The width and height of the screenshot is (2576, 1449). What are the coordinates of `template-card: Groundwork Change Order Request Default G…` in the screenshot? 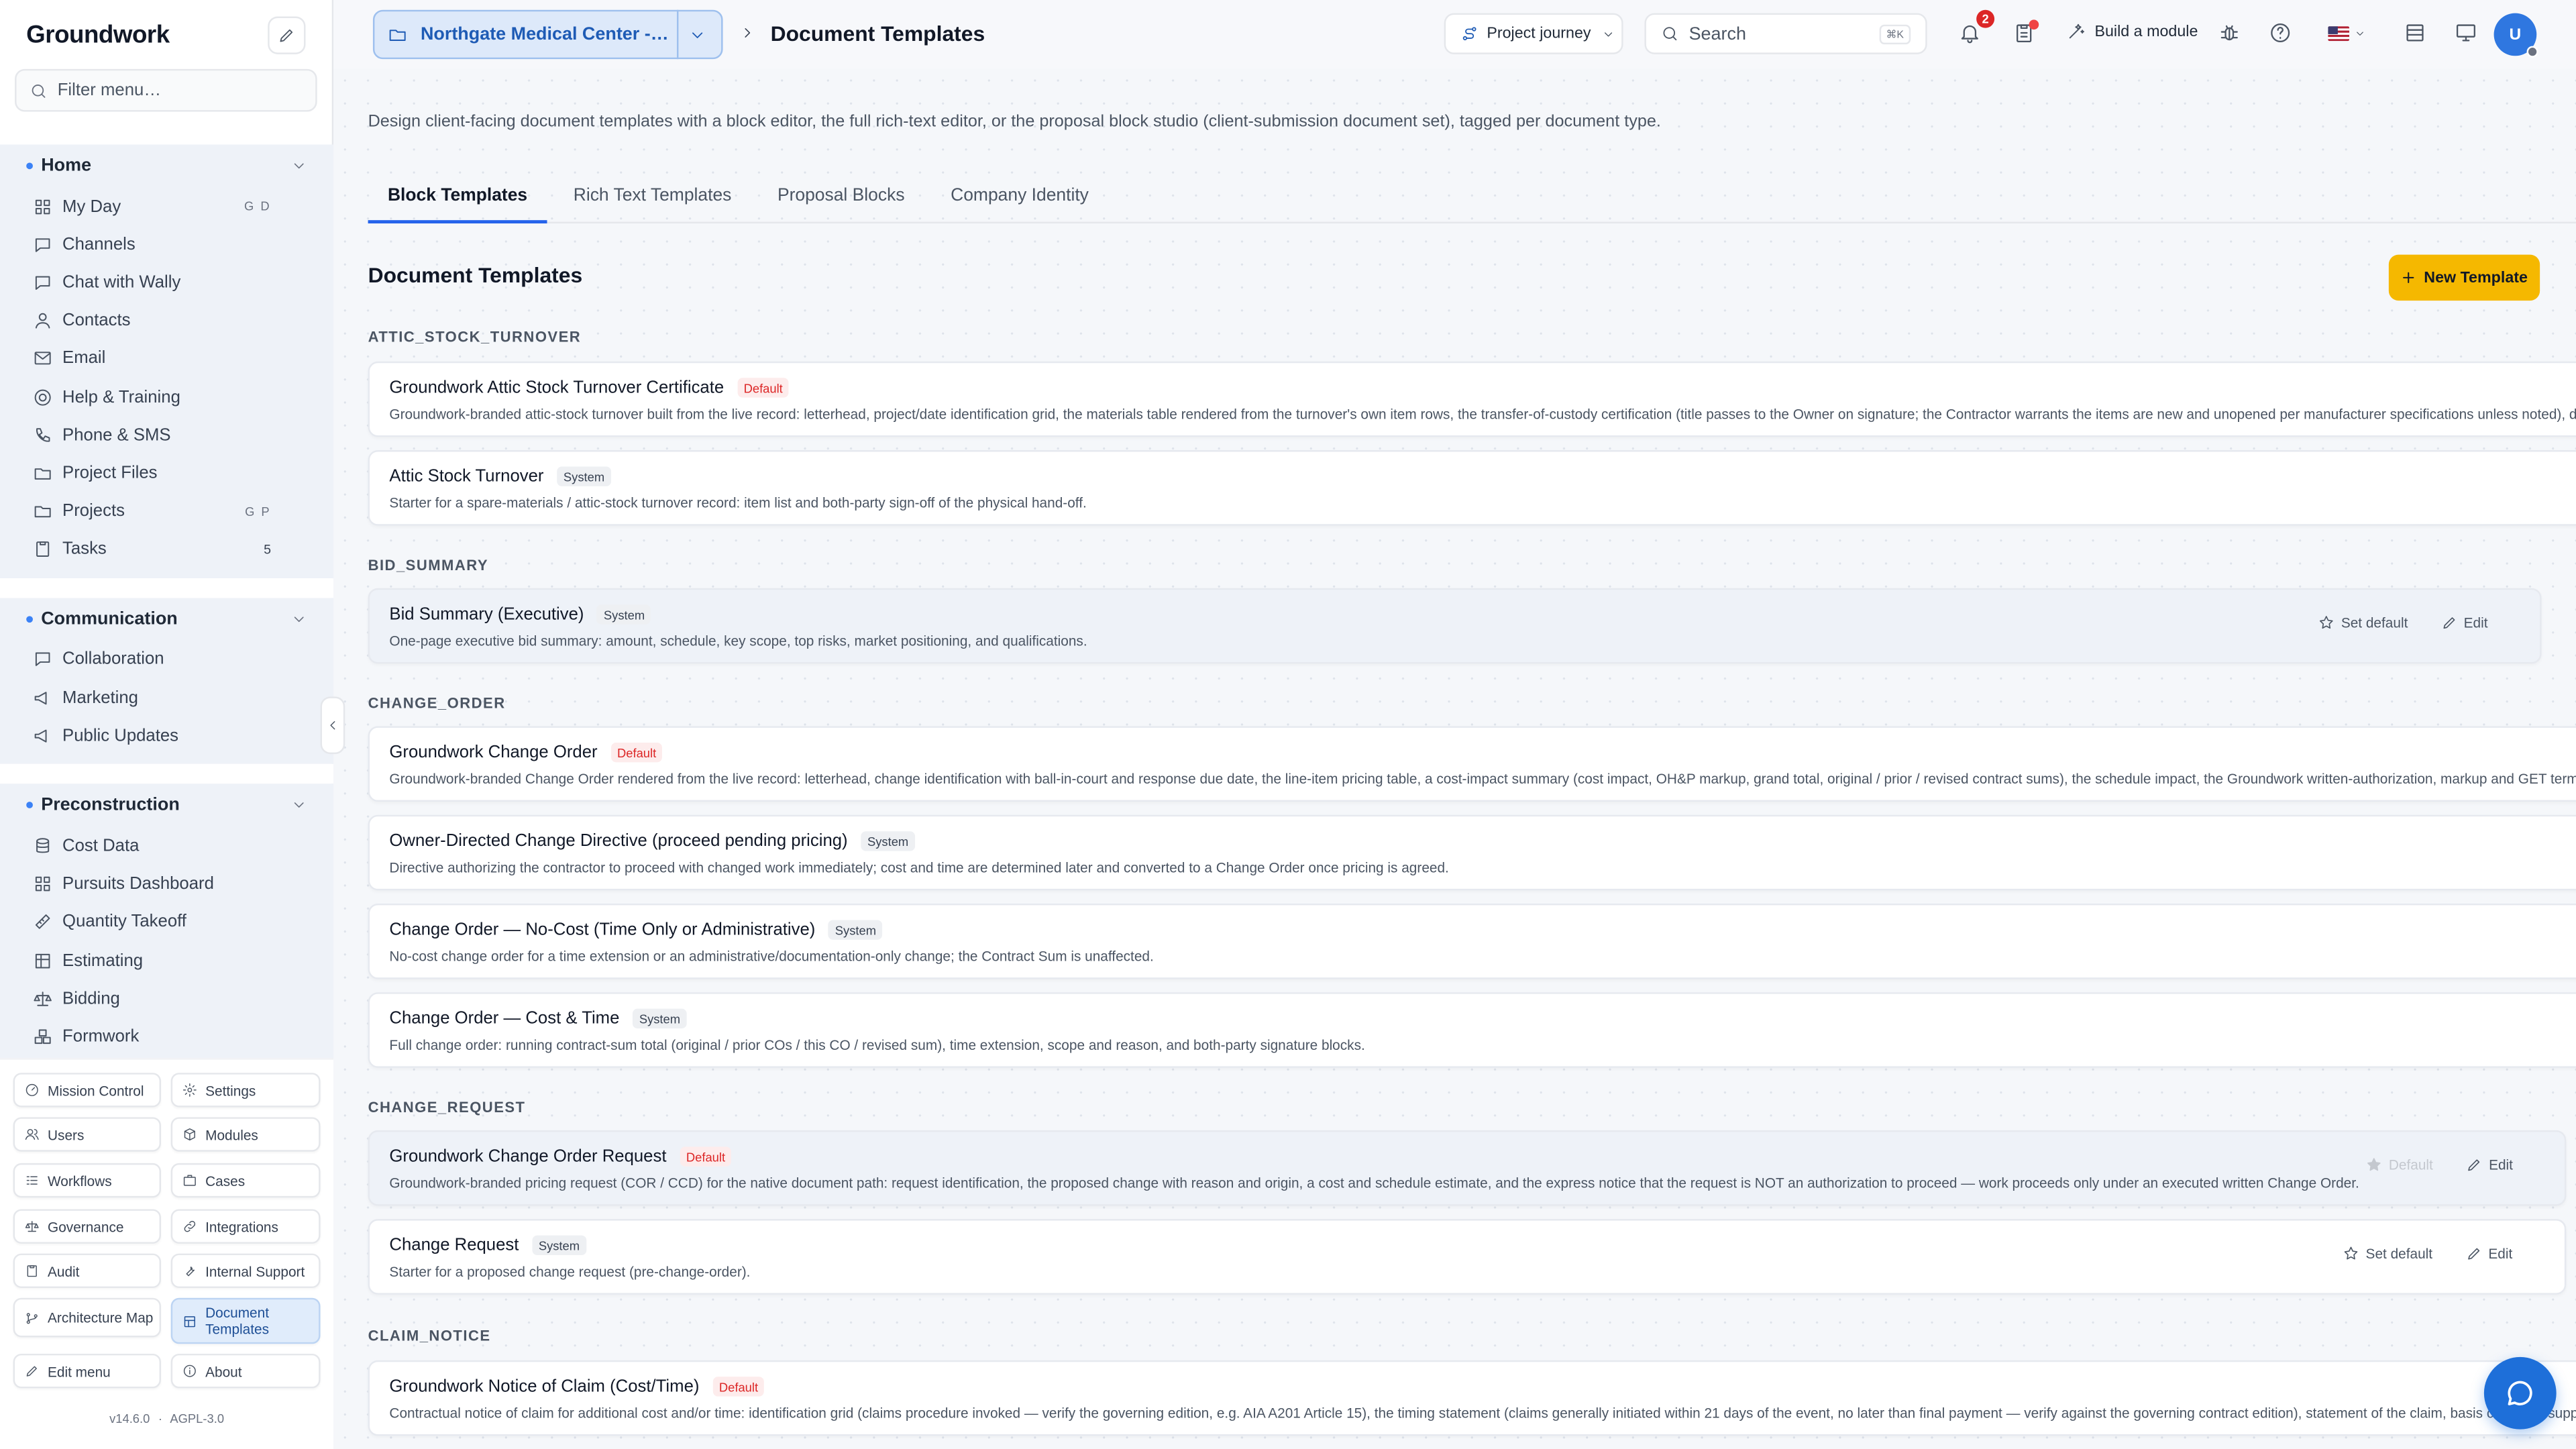 It's located at (1467, 1168).